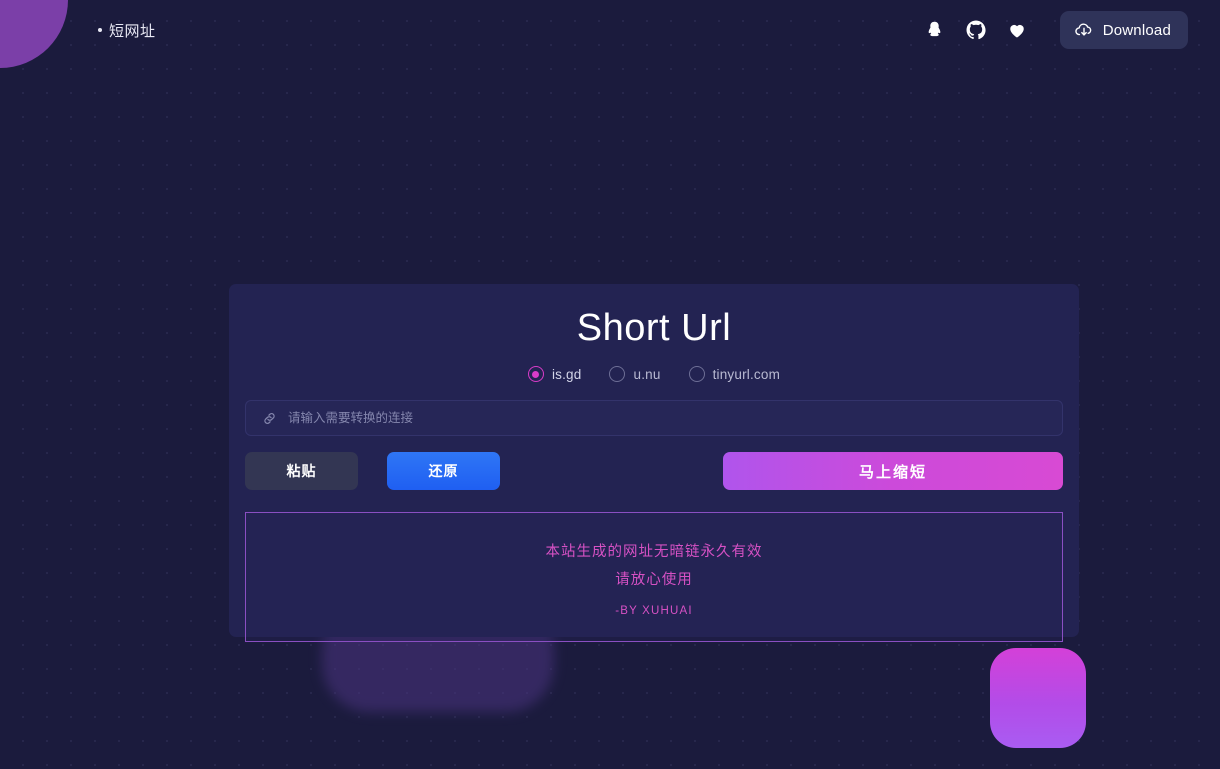  What do you see at coordinates (746, 374) in the screenshot?
I see `service-option-label: tinyurl.com` at bounding box center [746, 374].